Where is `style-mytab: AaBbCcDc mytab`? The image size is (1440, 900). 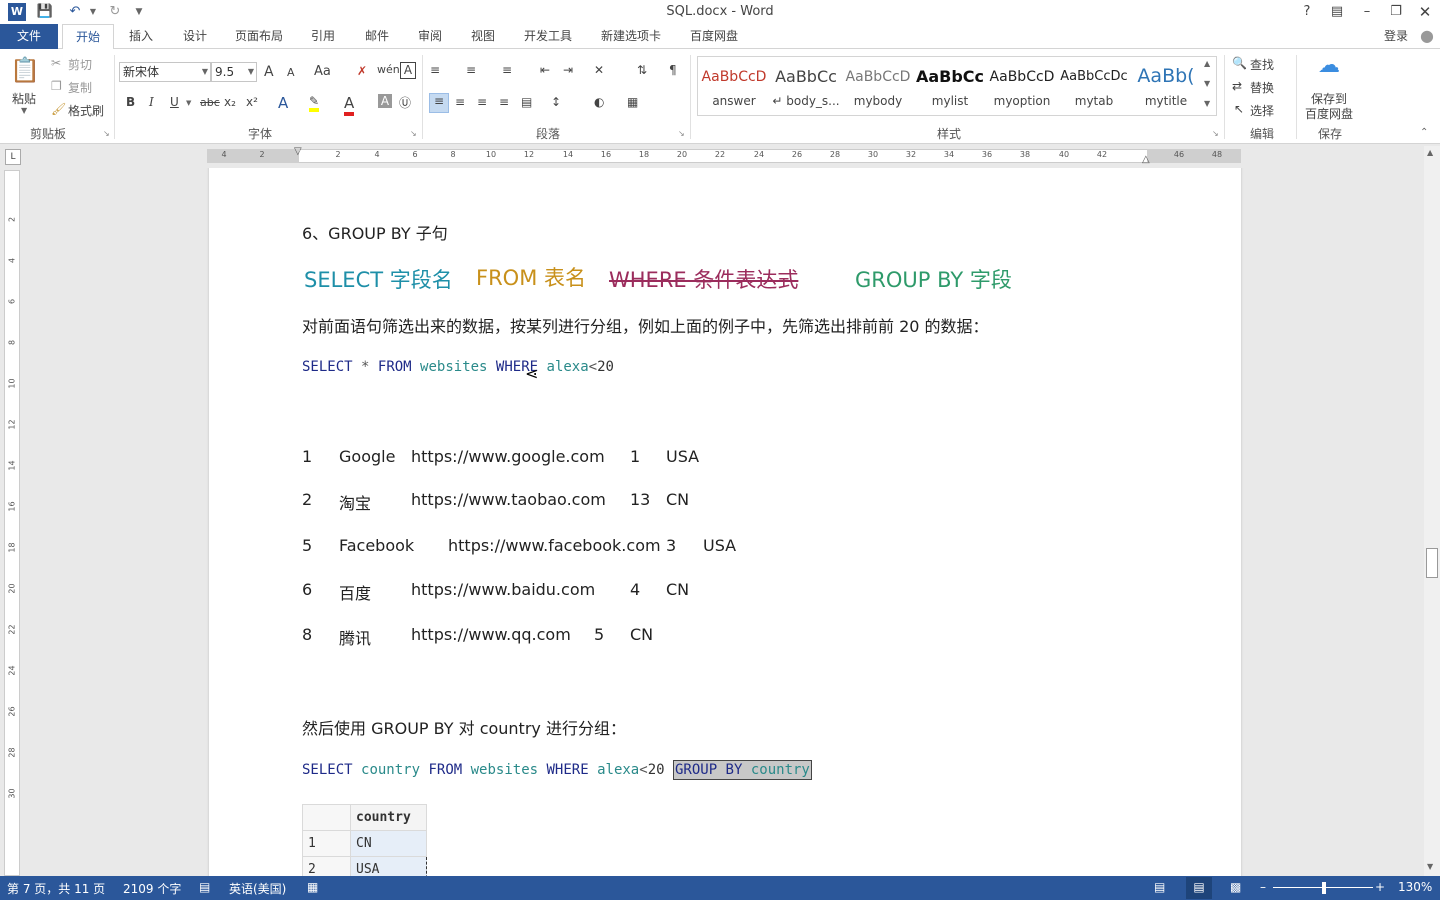 style-mytab: AaBbCcDc mytab is located at coordinates (1094, 86).